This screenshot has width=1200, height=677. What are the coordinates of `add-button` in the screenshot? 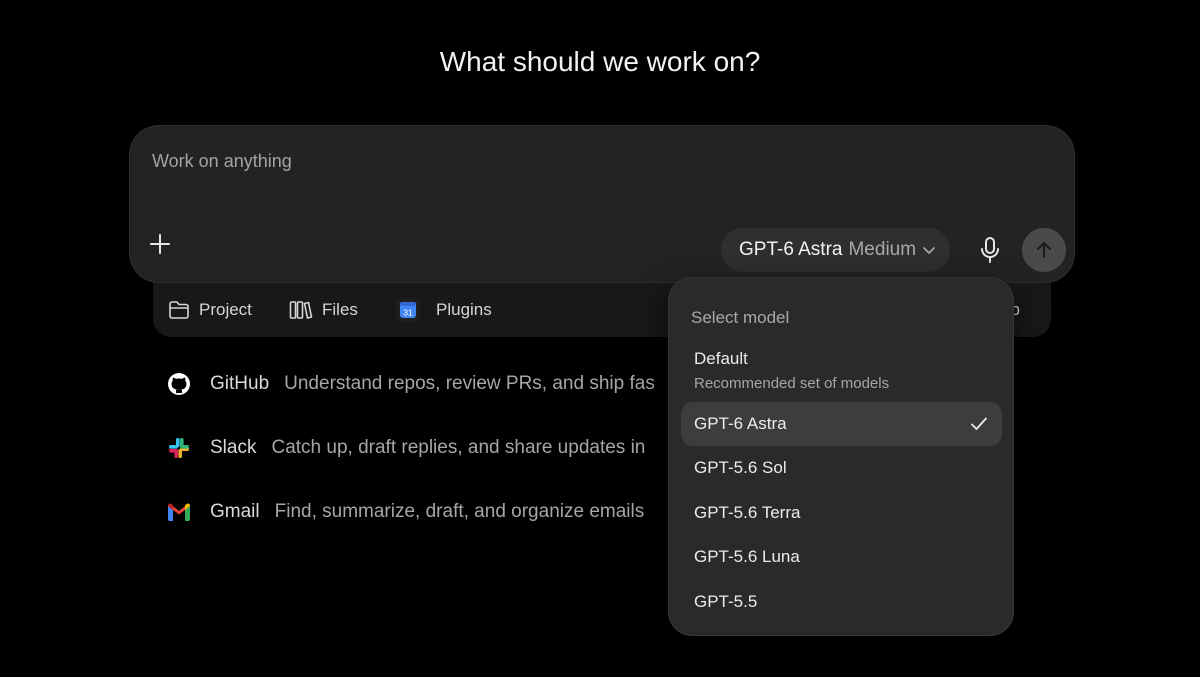 It's located at (160, 244).